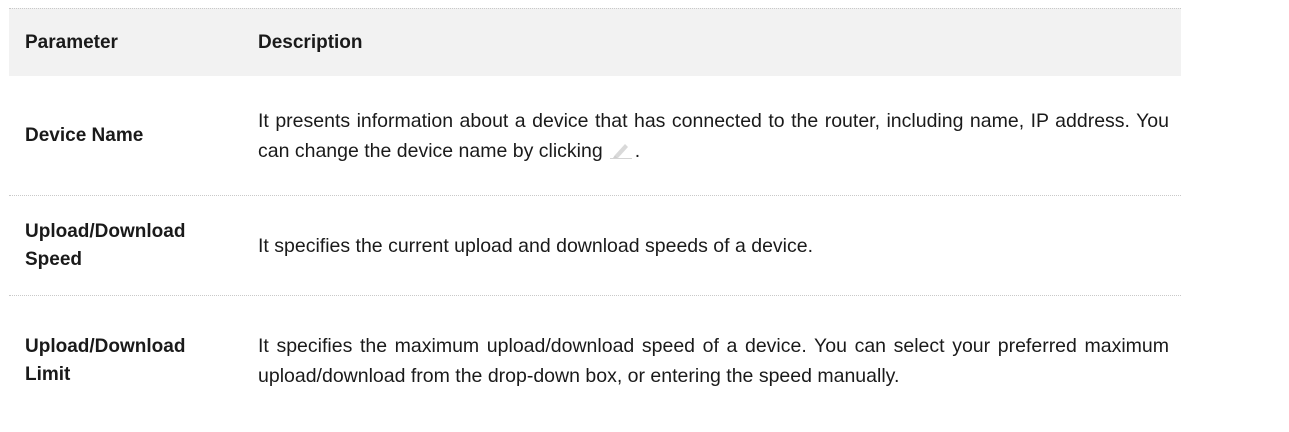 This screenshot has width=1289, height=432. I want to click on table-header-row: Parameter Description, so click(595, 42).